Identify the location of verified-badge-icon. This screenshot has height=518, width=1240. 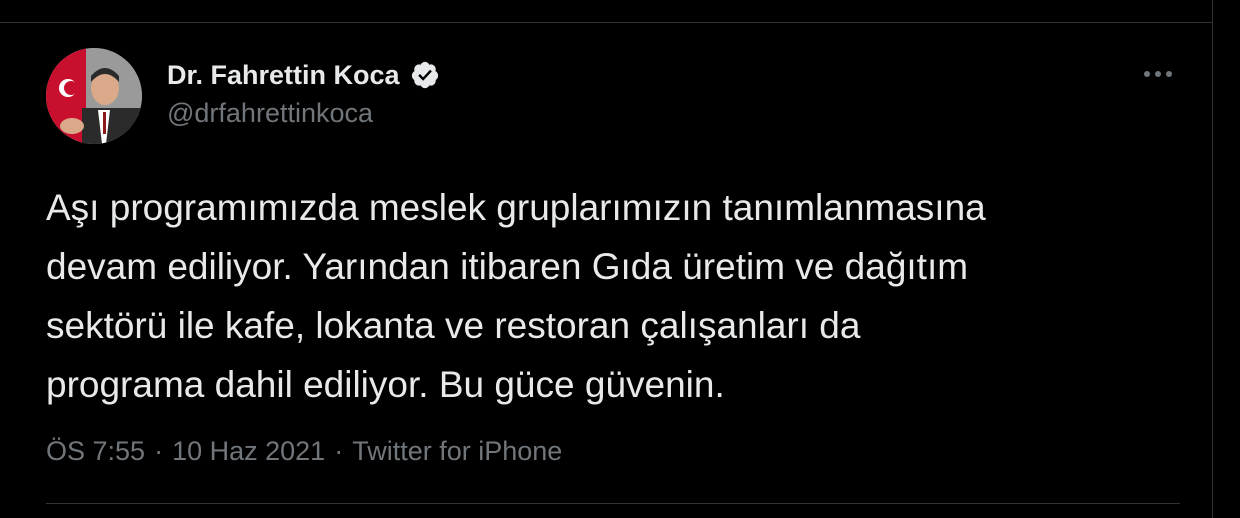
(425, 75).